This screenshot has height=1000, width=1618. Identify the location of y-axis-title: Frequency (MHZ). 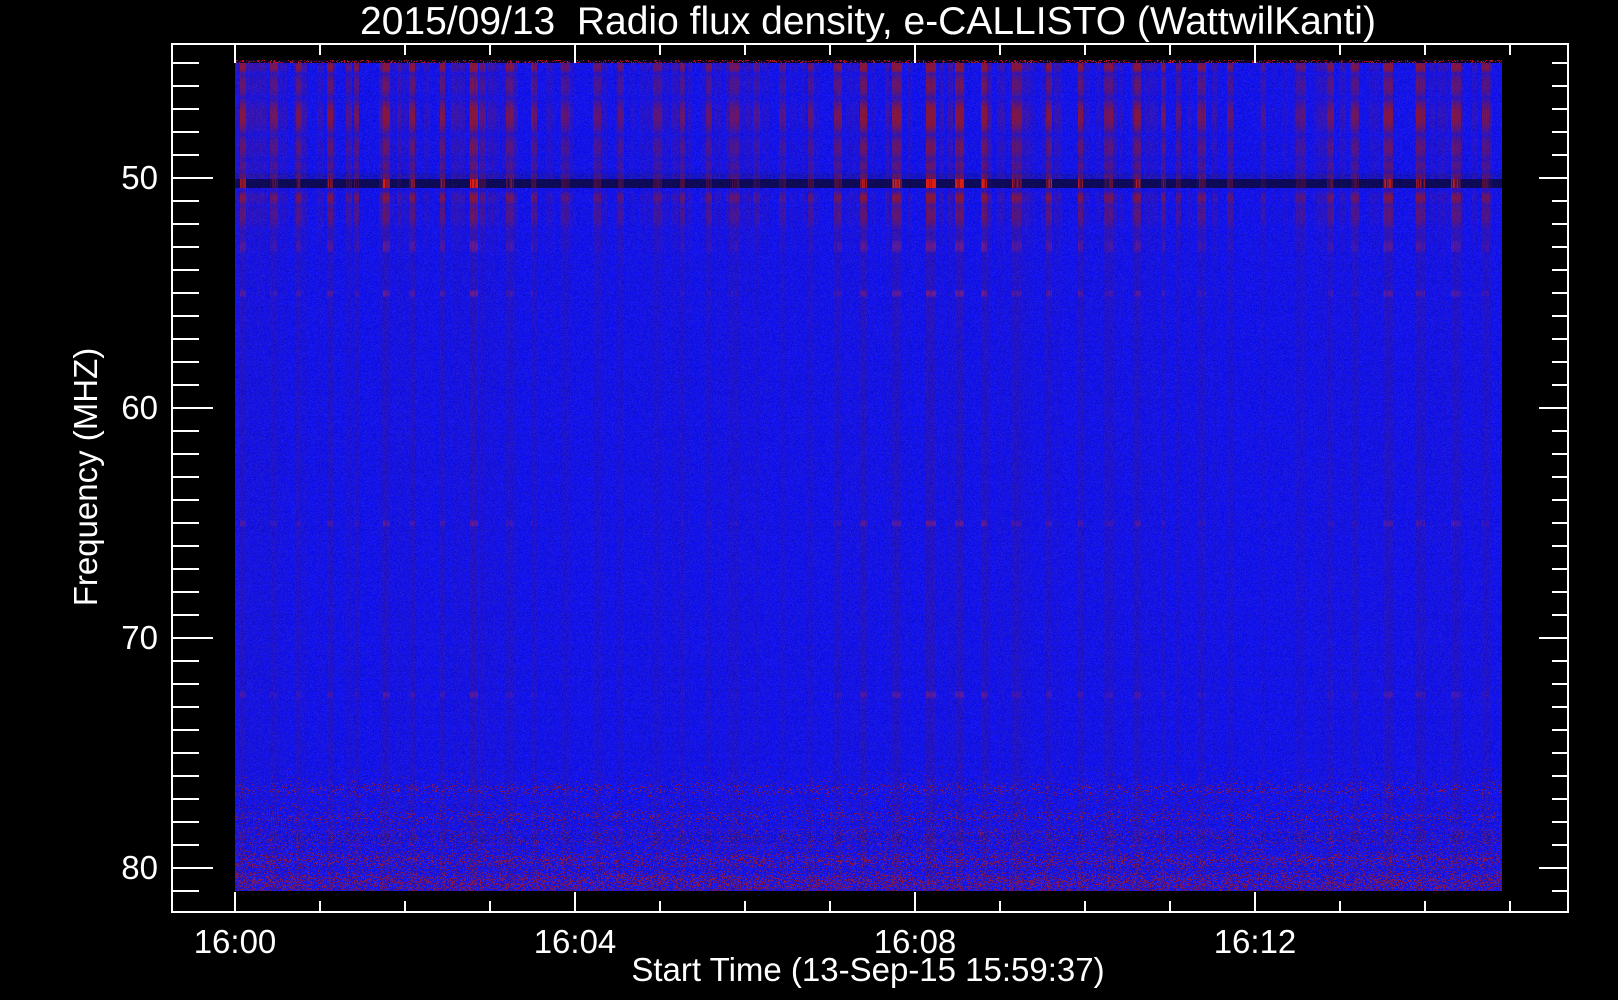
(85, 477).